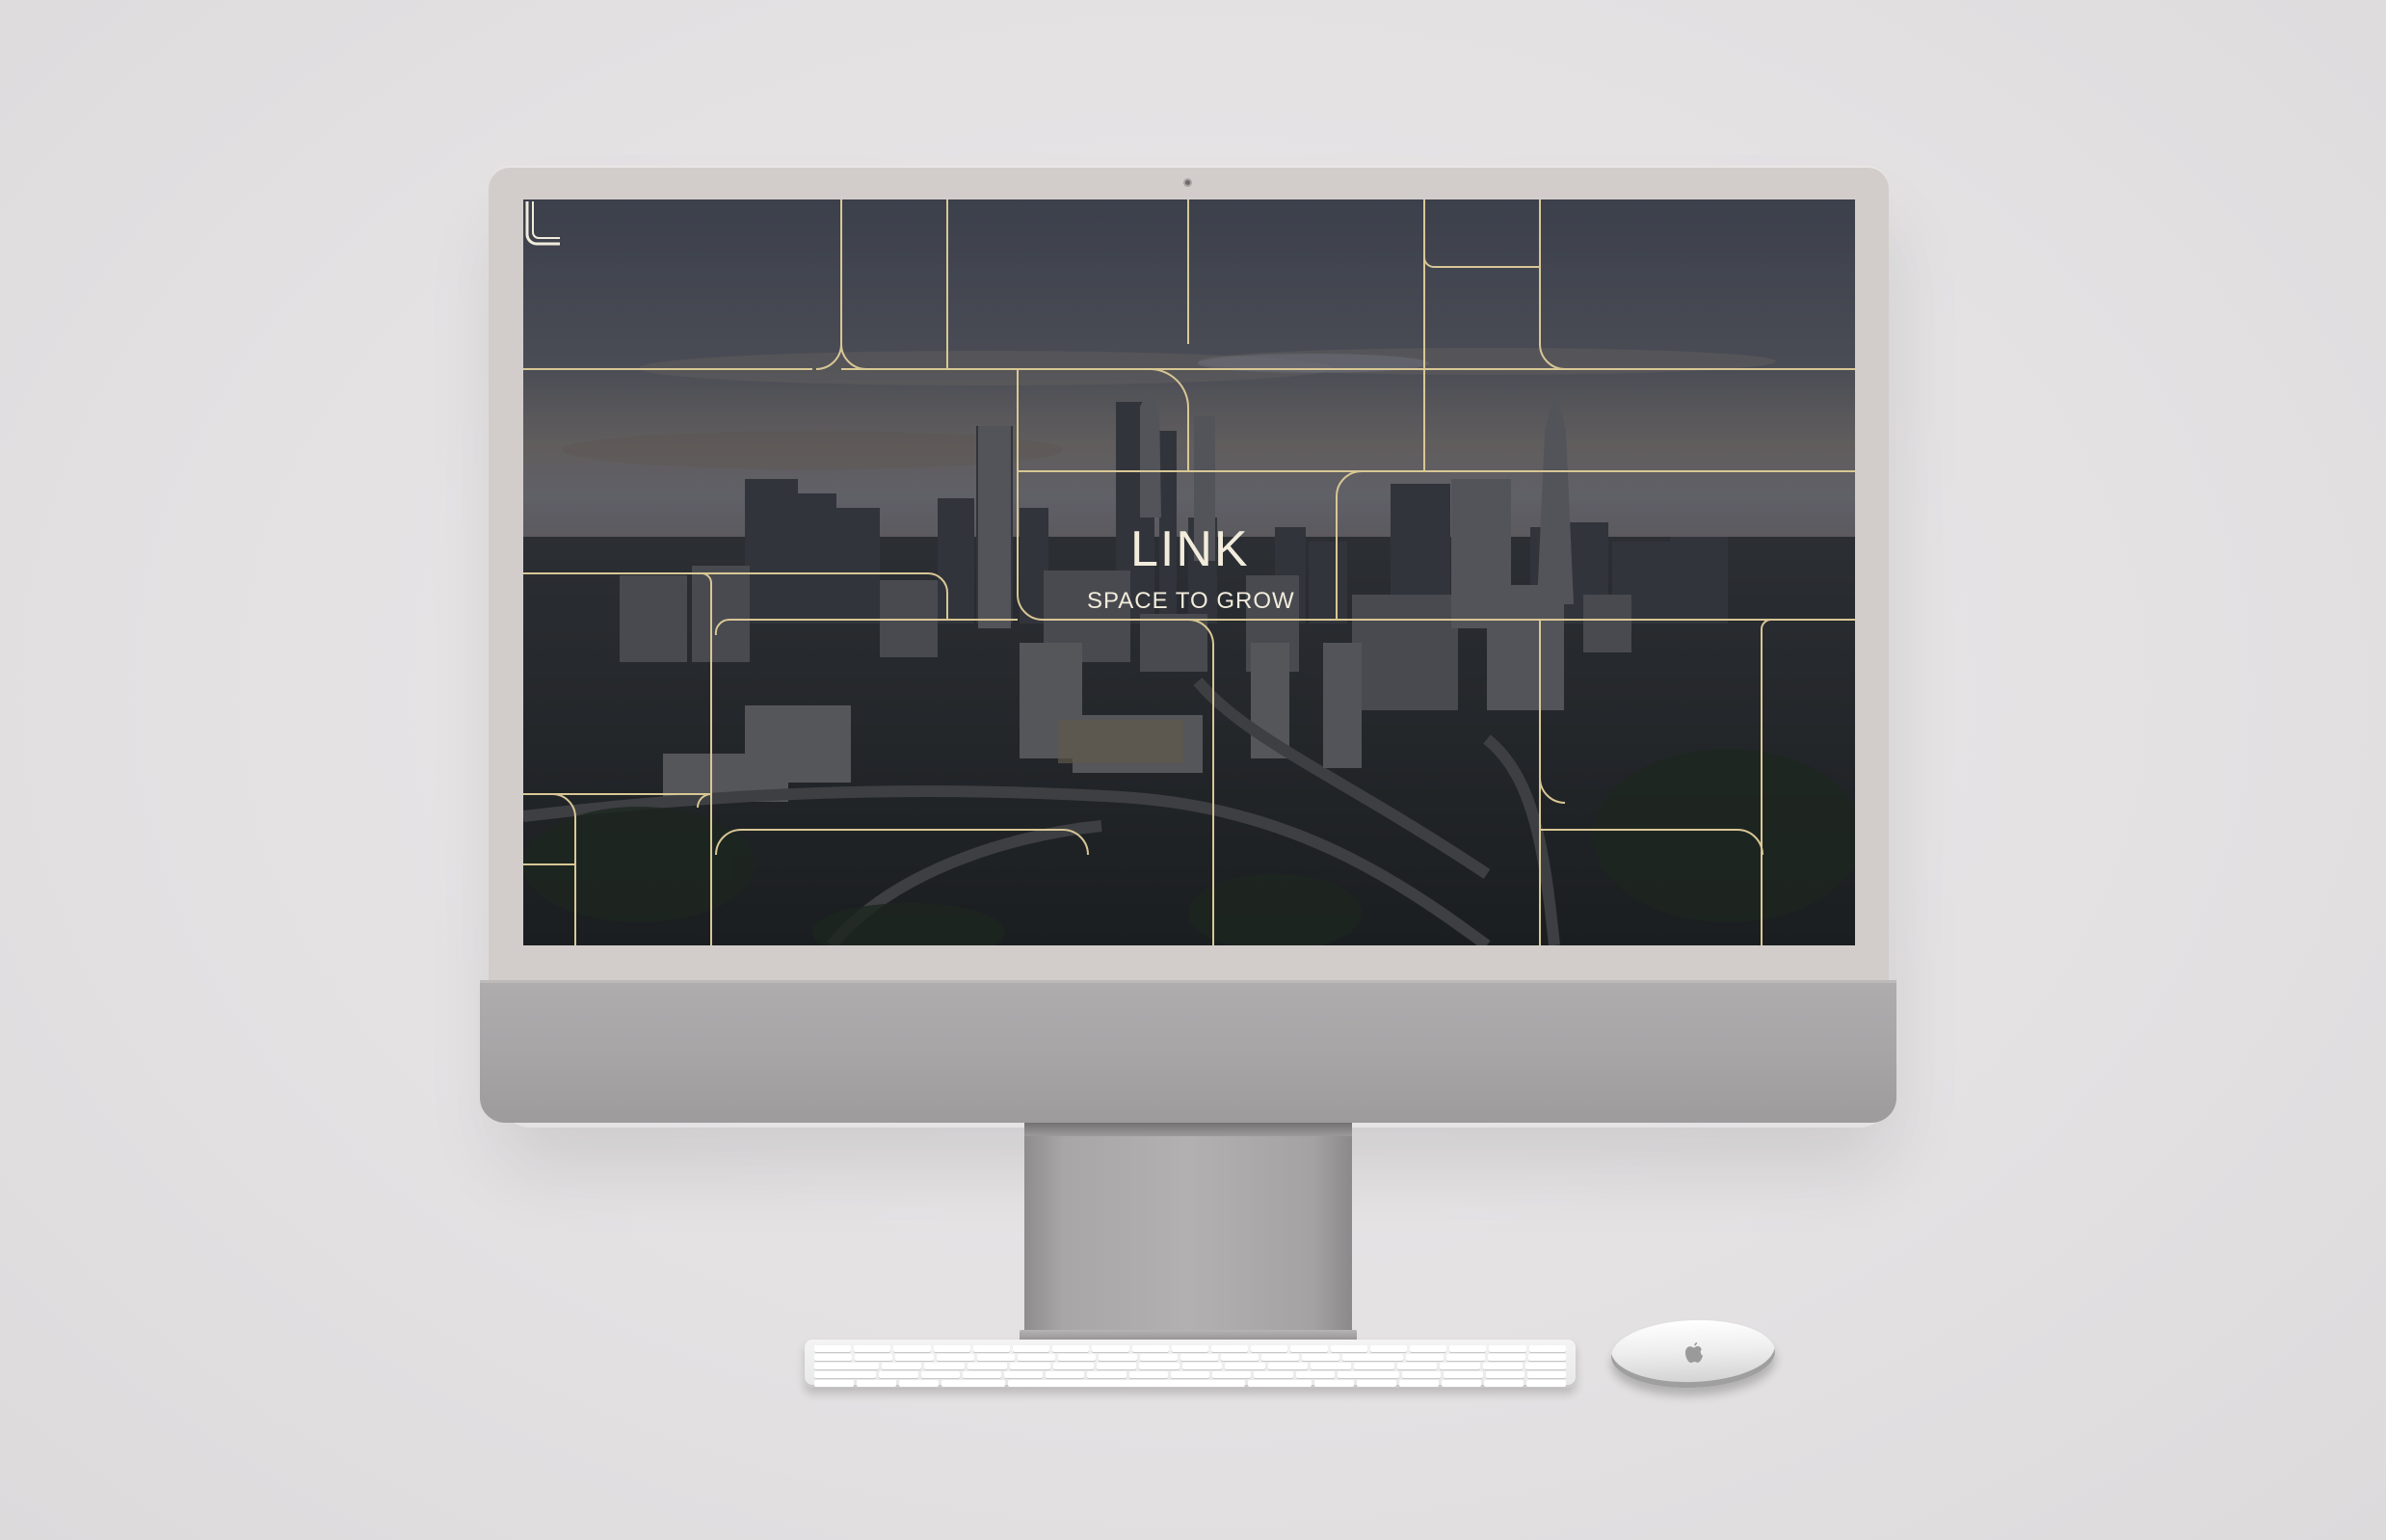 The image size is (2386, 1540). Describe the element at coordinates (1190, 549) in the screenshot. I see `logo-wordmark: LINK` at that location.